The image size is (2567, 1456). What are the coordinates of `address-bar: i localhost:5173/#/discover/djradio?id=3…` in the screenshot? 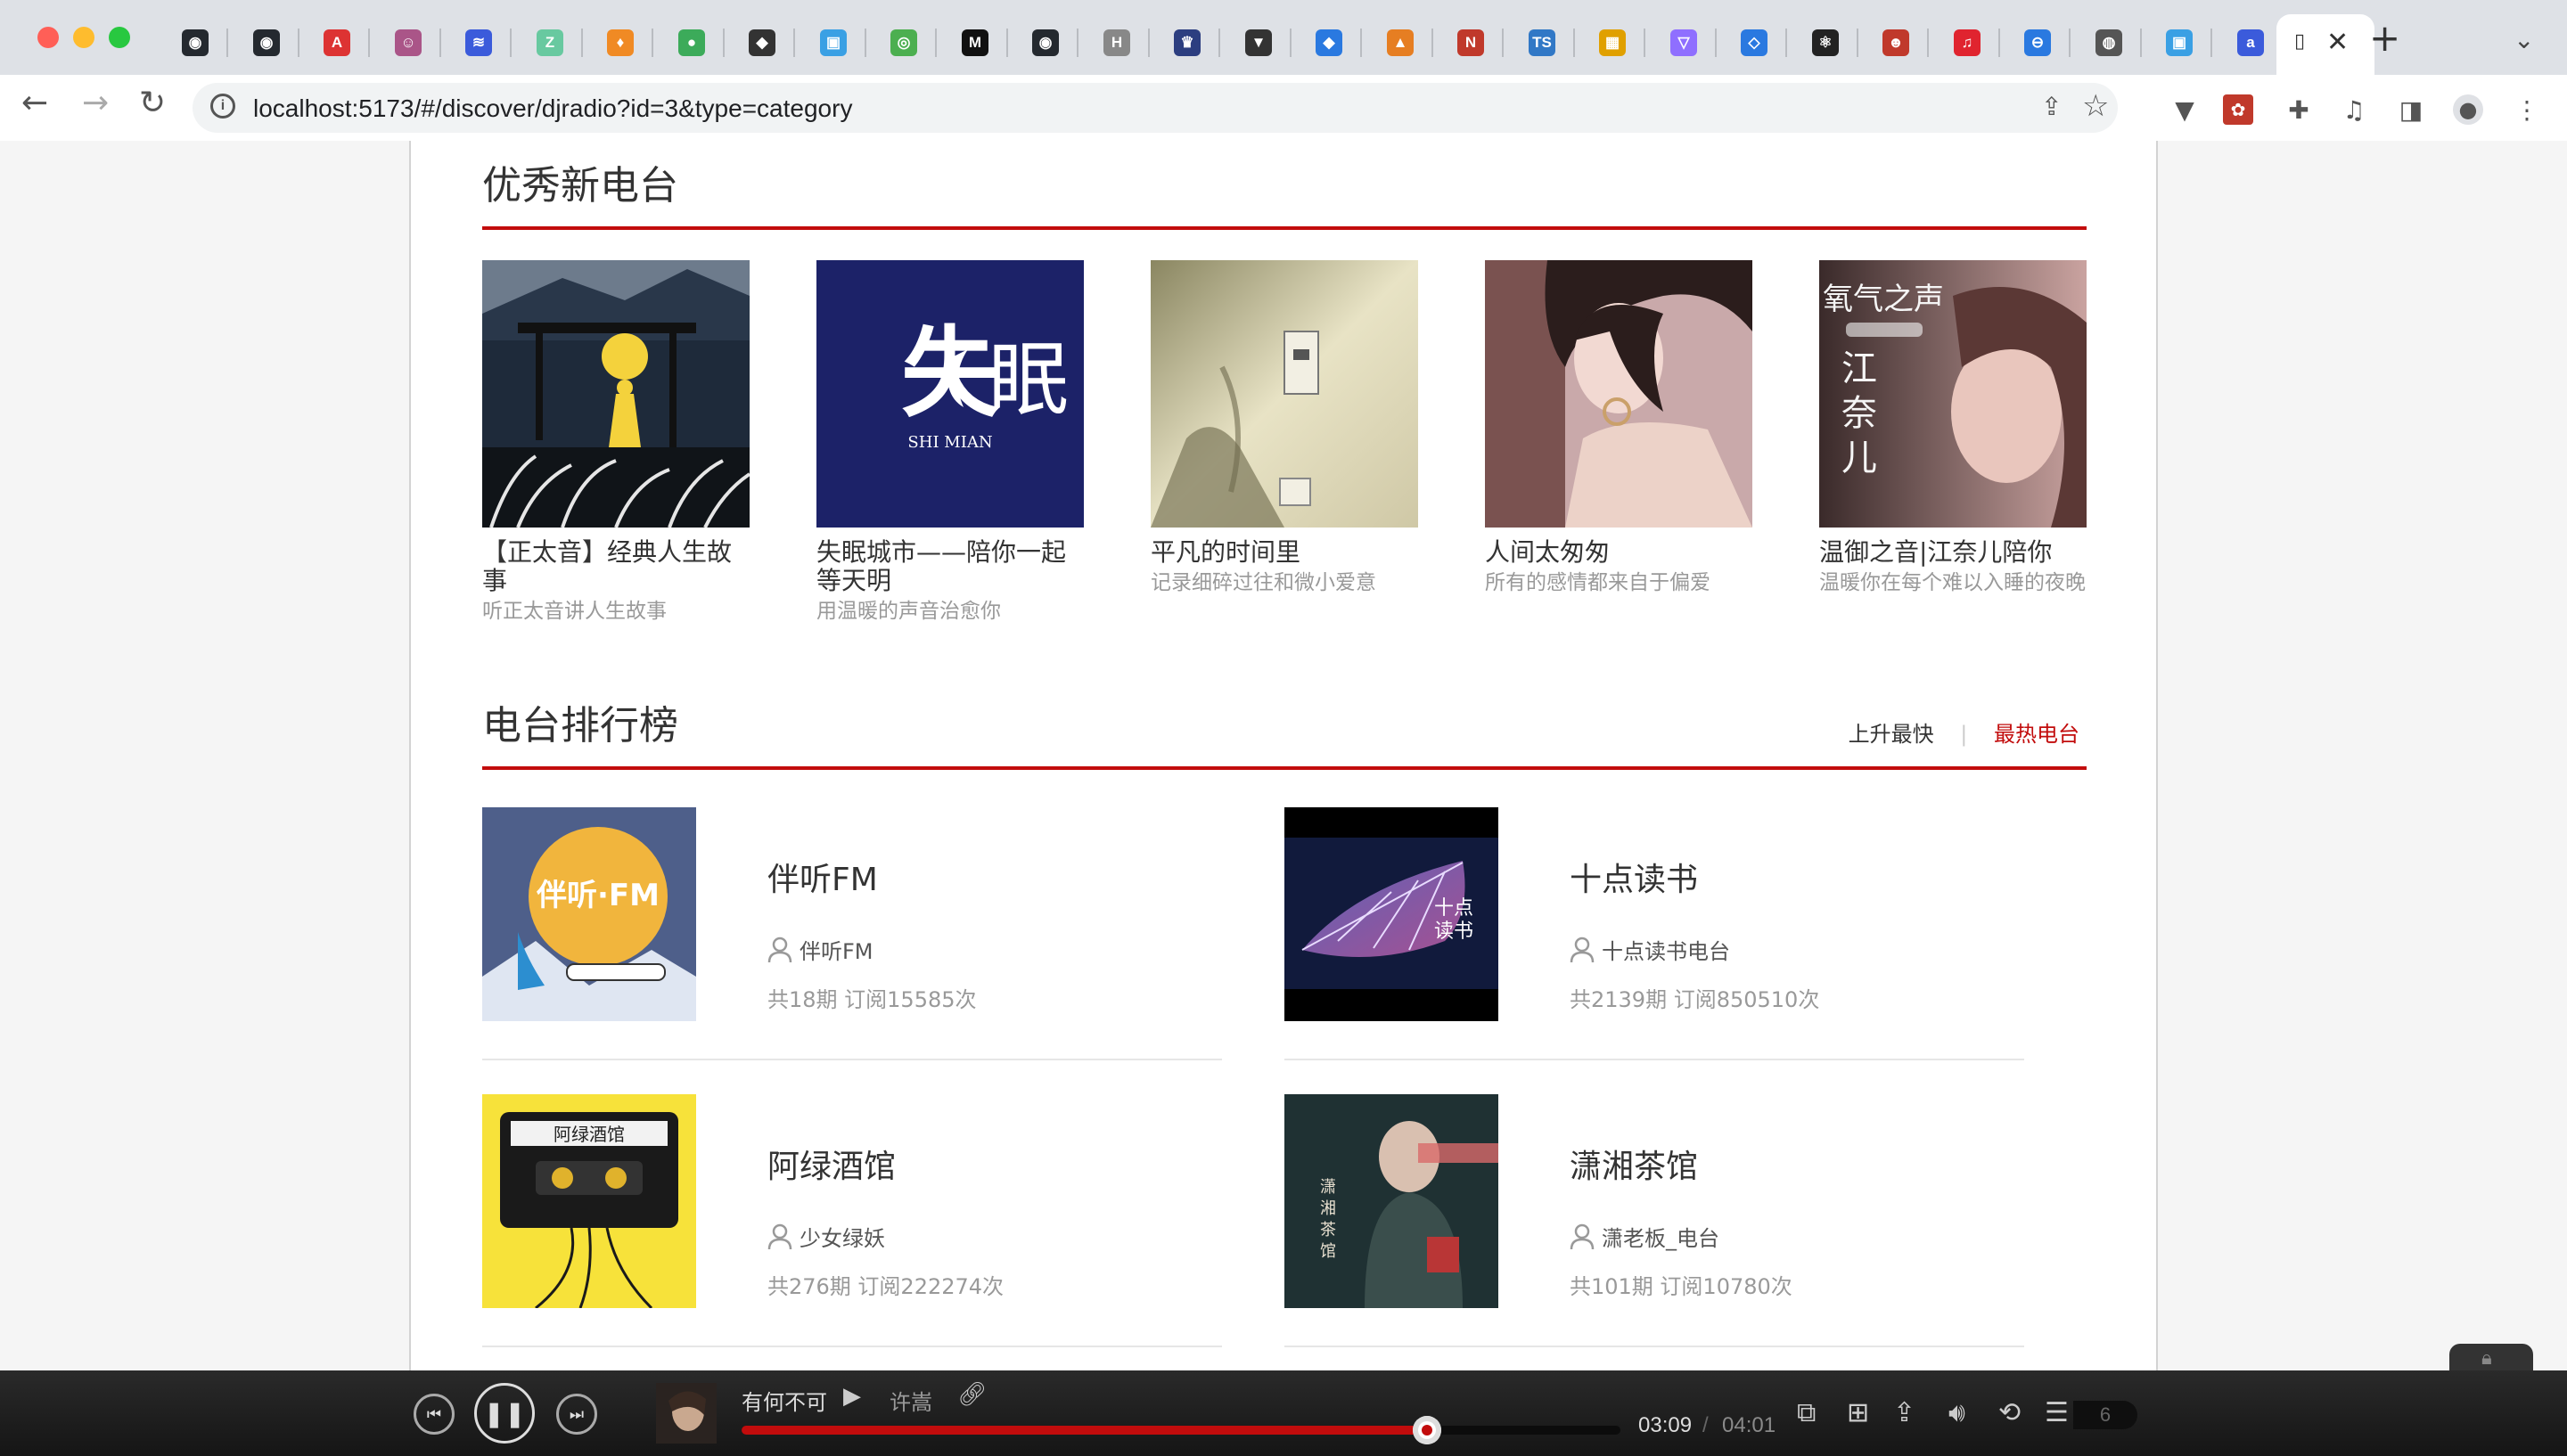 It's located at (1156, 108).